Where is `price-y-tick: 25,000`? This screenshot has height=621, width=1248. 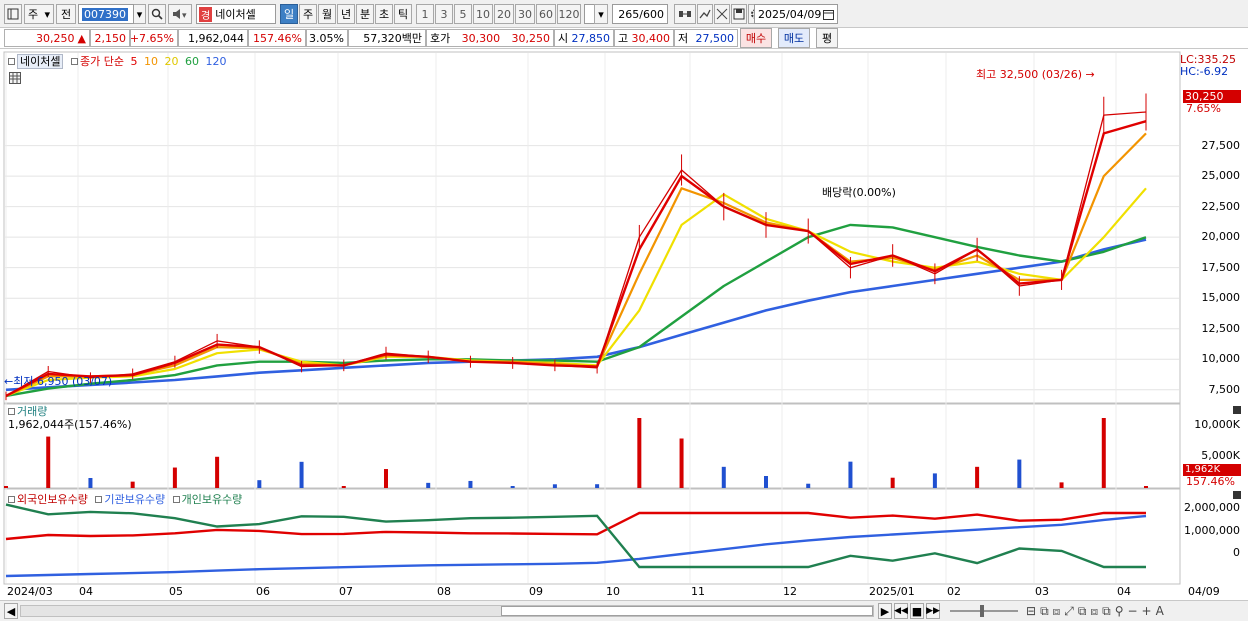
price-y-tick: 25,000 is located at coordinates (1221, 176).